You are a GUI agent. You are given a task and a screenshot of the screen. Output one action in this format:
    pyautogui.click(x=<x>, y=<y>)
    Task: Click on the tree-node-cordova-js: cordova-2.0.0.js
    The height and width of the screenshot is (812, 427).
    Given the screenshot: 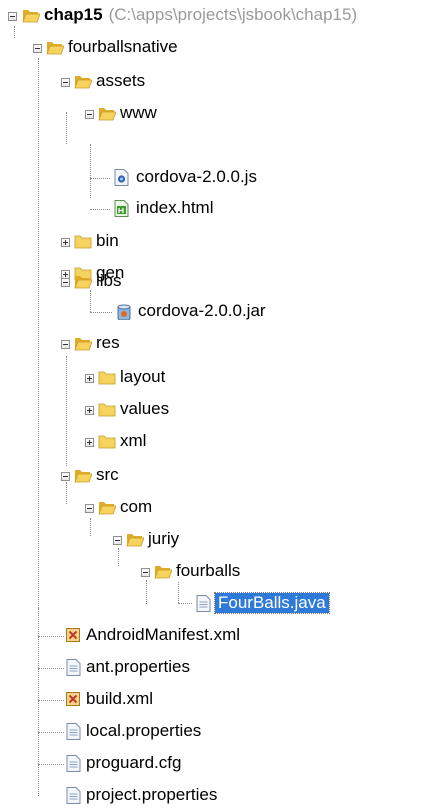 What is the action you would take?
    pyautogui.click(x=213, y=178)
    